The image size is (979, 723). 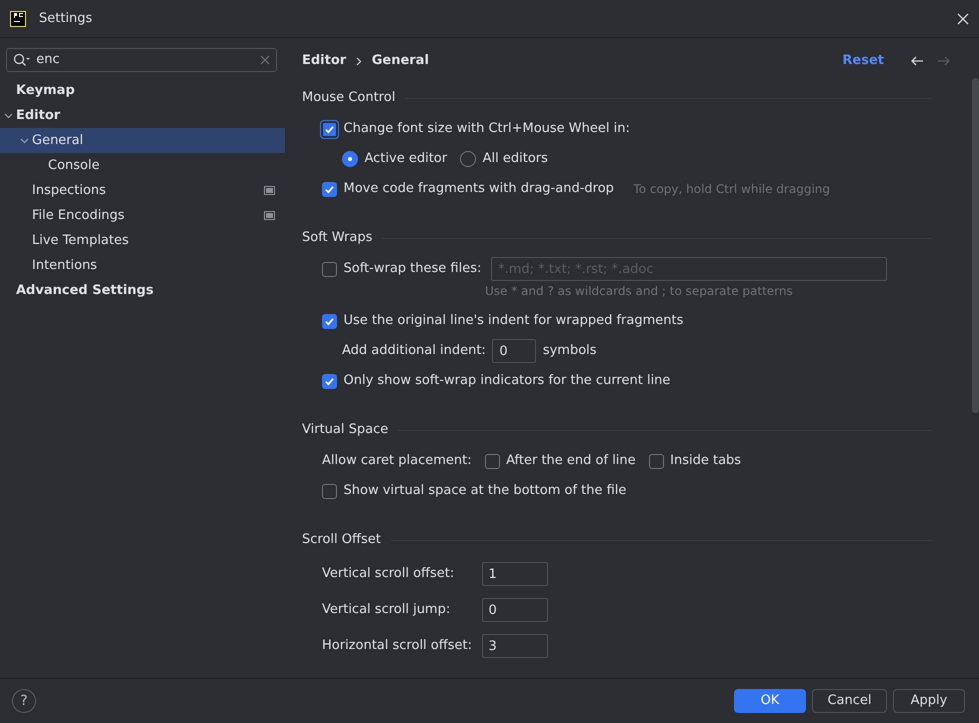 What do you see at coordinates (65, 19) in the screenshot?
I see `window-title: Settings` at bounding box center [65, 19].